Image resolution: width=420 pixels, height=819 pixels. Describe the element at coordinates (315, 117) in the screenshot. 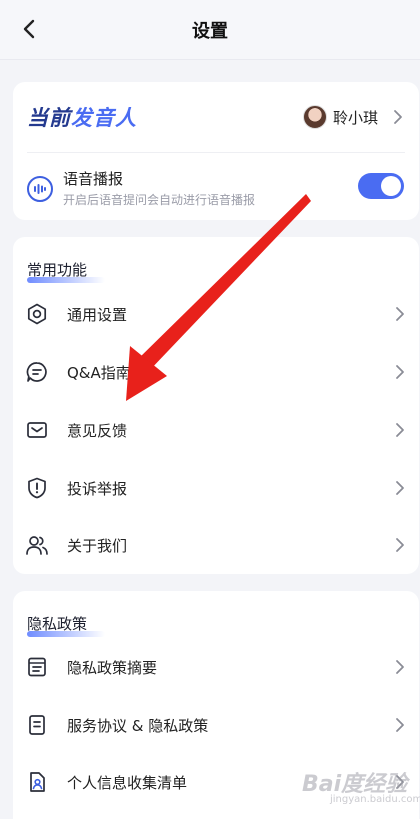

I see `speaker-avatar` at that location.